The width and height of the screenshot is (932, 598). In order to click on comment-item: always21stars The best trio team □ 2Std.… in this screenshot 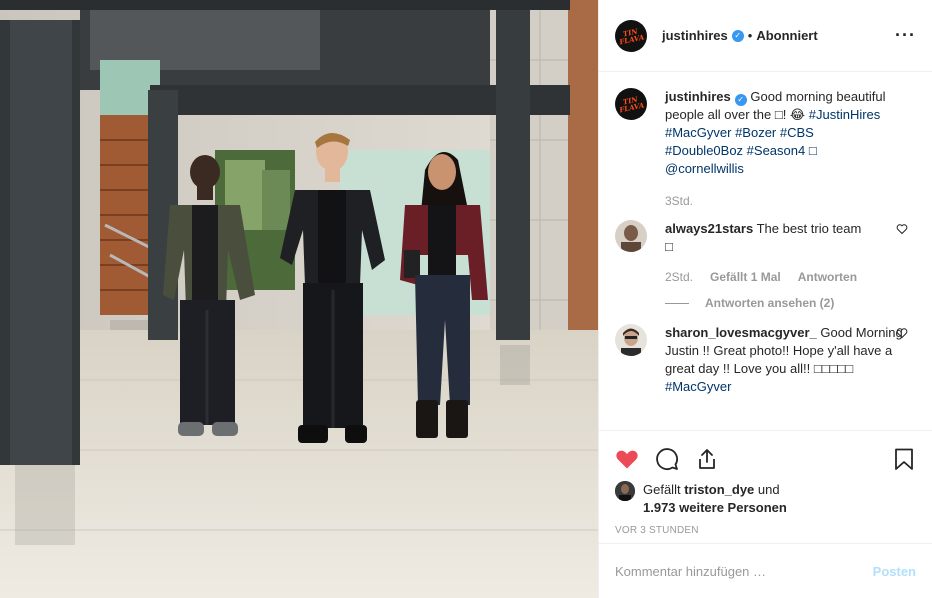, I will do `click(765, 253)`.